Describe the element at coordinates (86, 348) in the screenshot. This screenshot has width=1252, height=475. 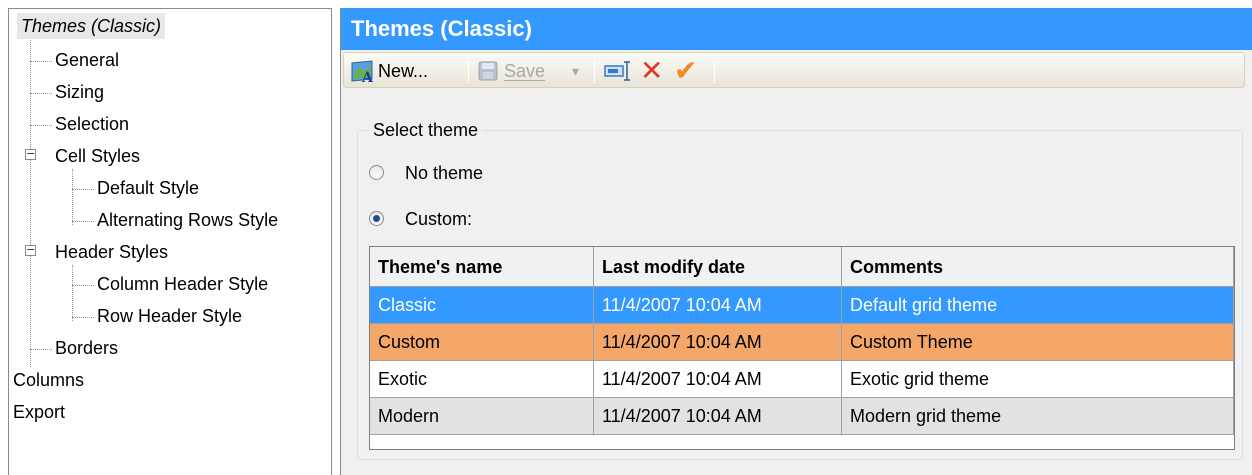
I see `tree-item-borders: Borders` at that location.